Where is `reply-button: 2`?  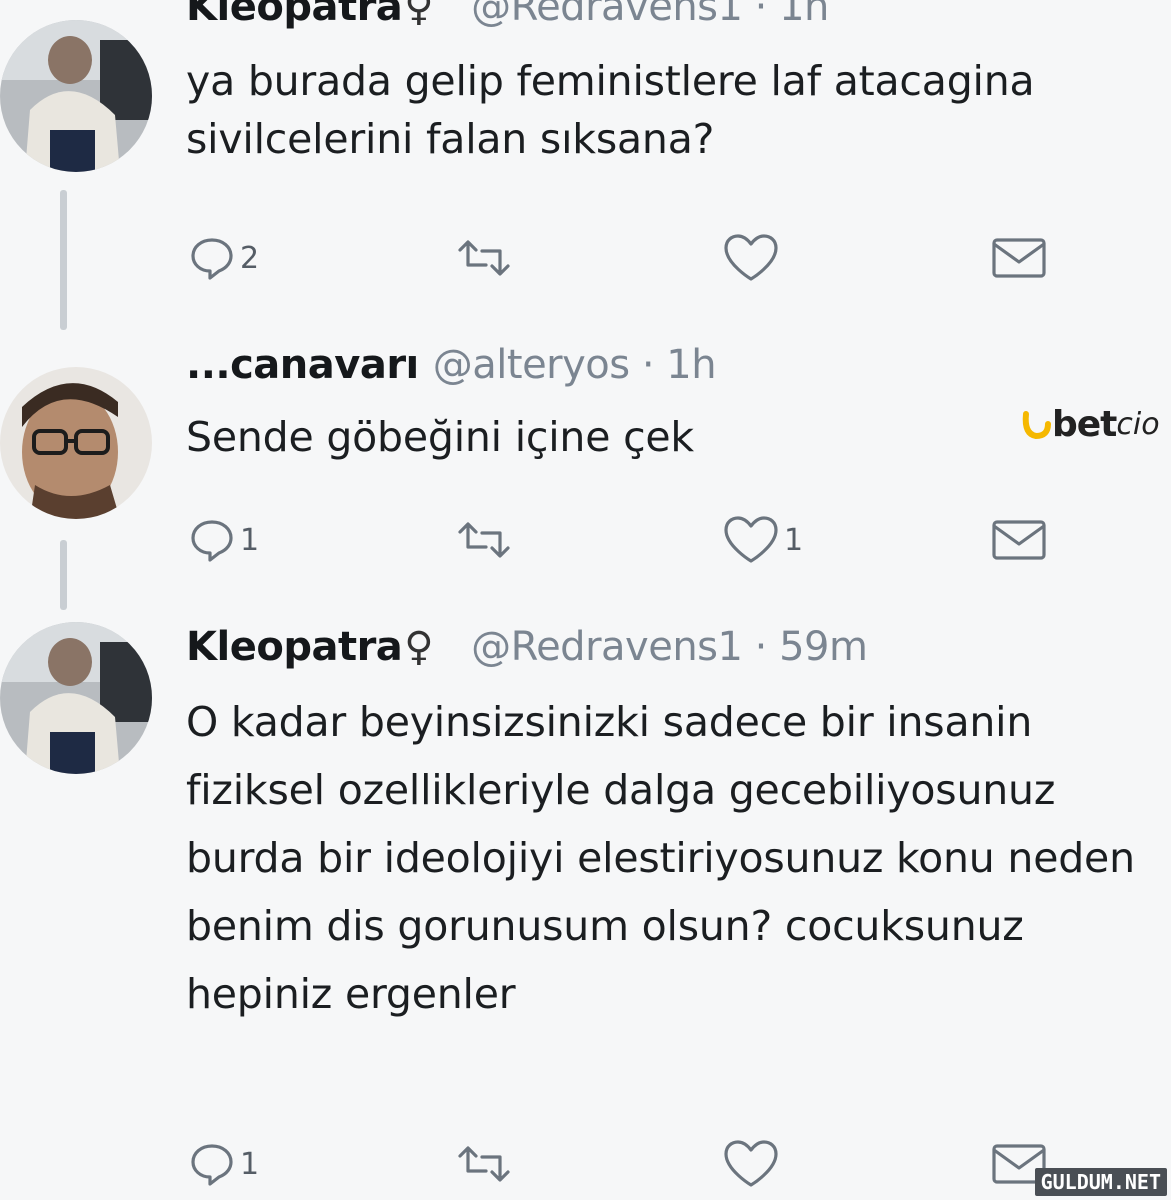
reply-button: 2 is located at coordinates (223, 258).